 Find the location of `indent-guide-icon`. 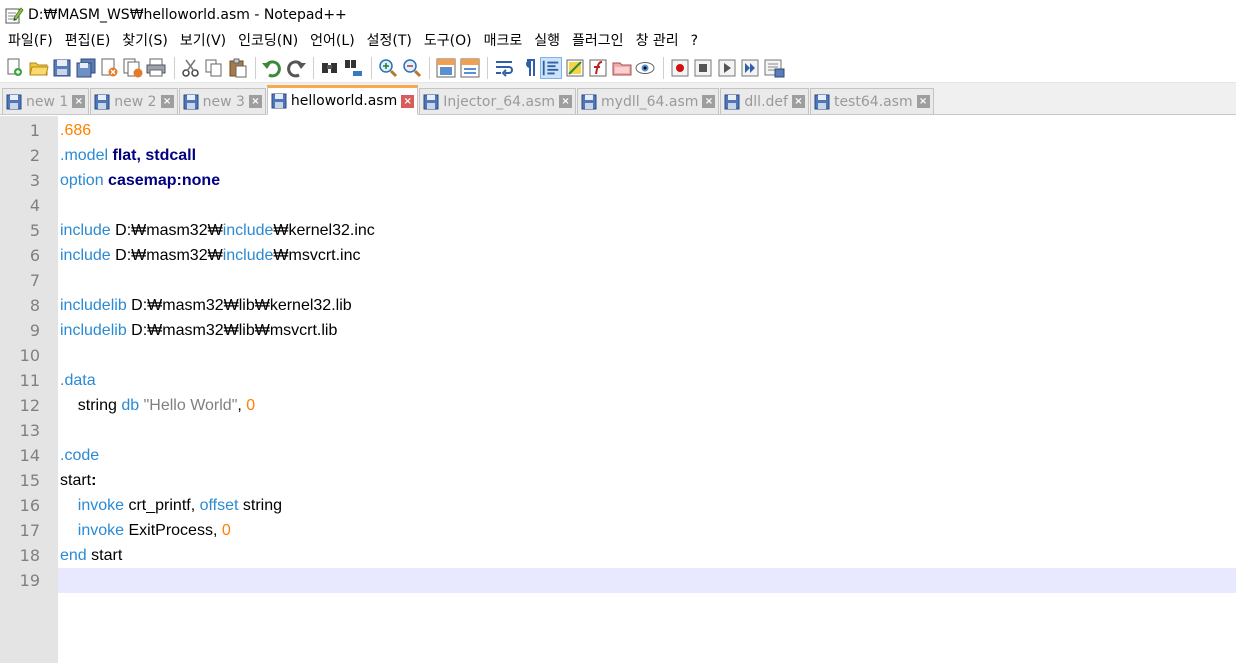

indent-guide-icon is located at coordinates (551, 67).